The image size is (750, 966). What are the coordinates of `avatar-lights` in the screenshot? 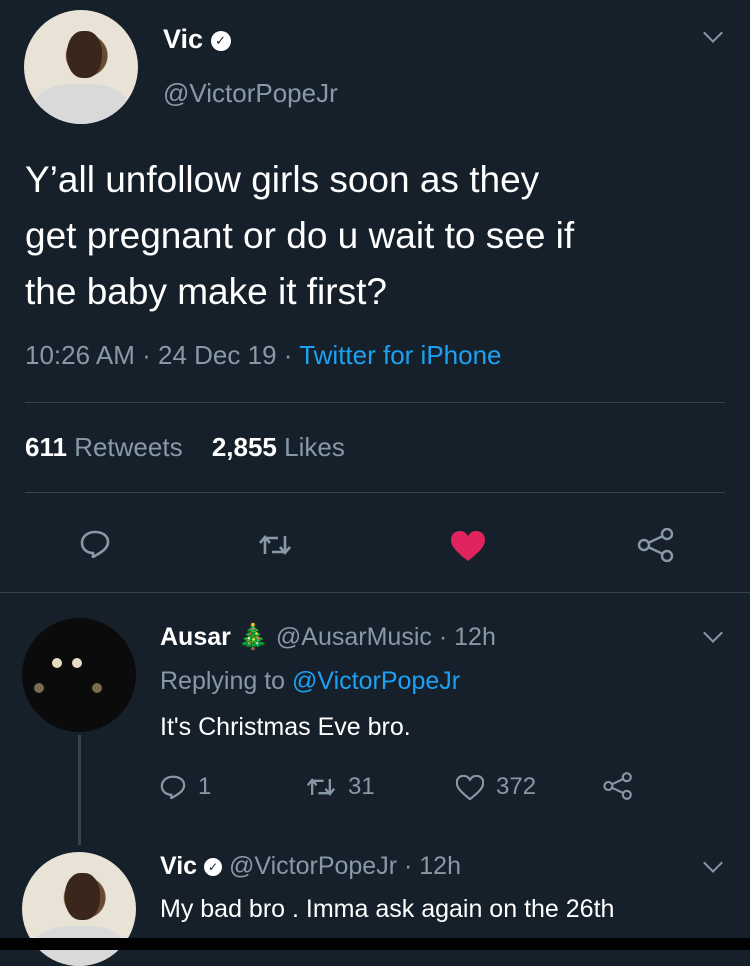 It's located at (57, 663).